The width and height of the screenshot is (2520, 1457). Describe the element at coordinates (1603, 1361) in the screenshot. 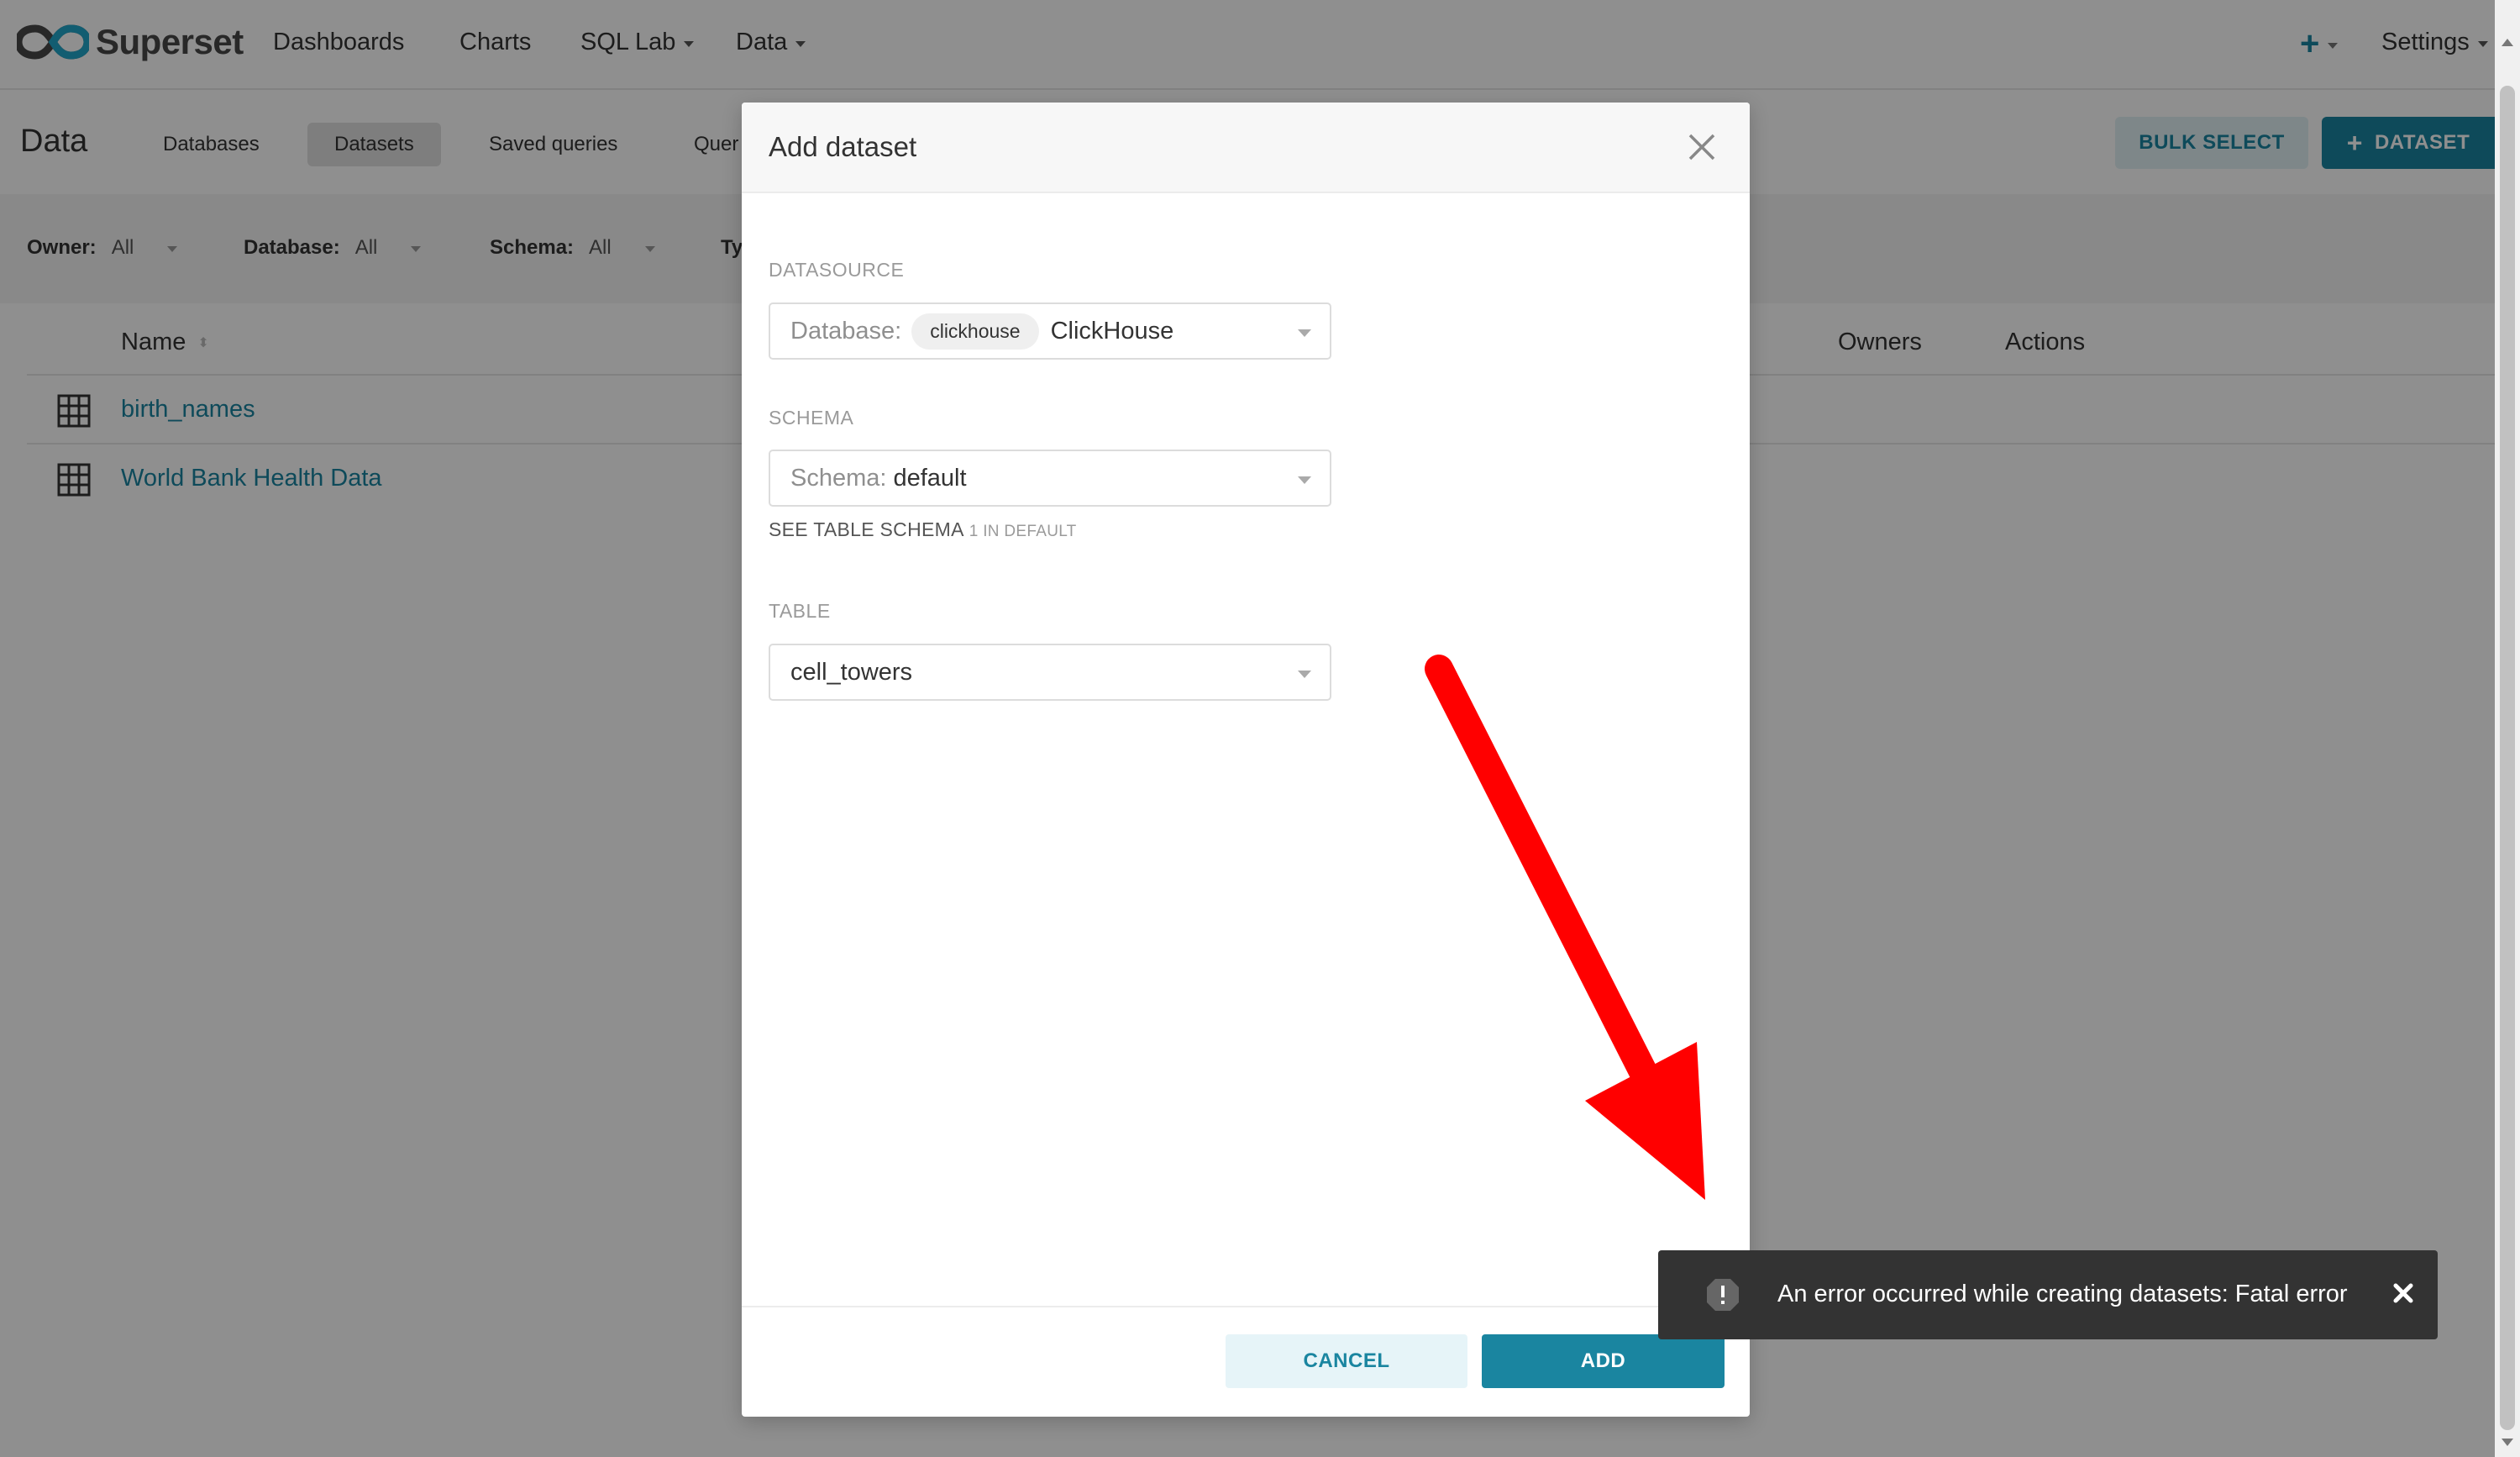

I see `add-button: ADD` at that location.